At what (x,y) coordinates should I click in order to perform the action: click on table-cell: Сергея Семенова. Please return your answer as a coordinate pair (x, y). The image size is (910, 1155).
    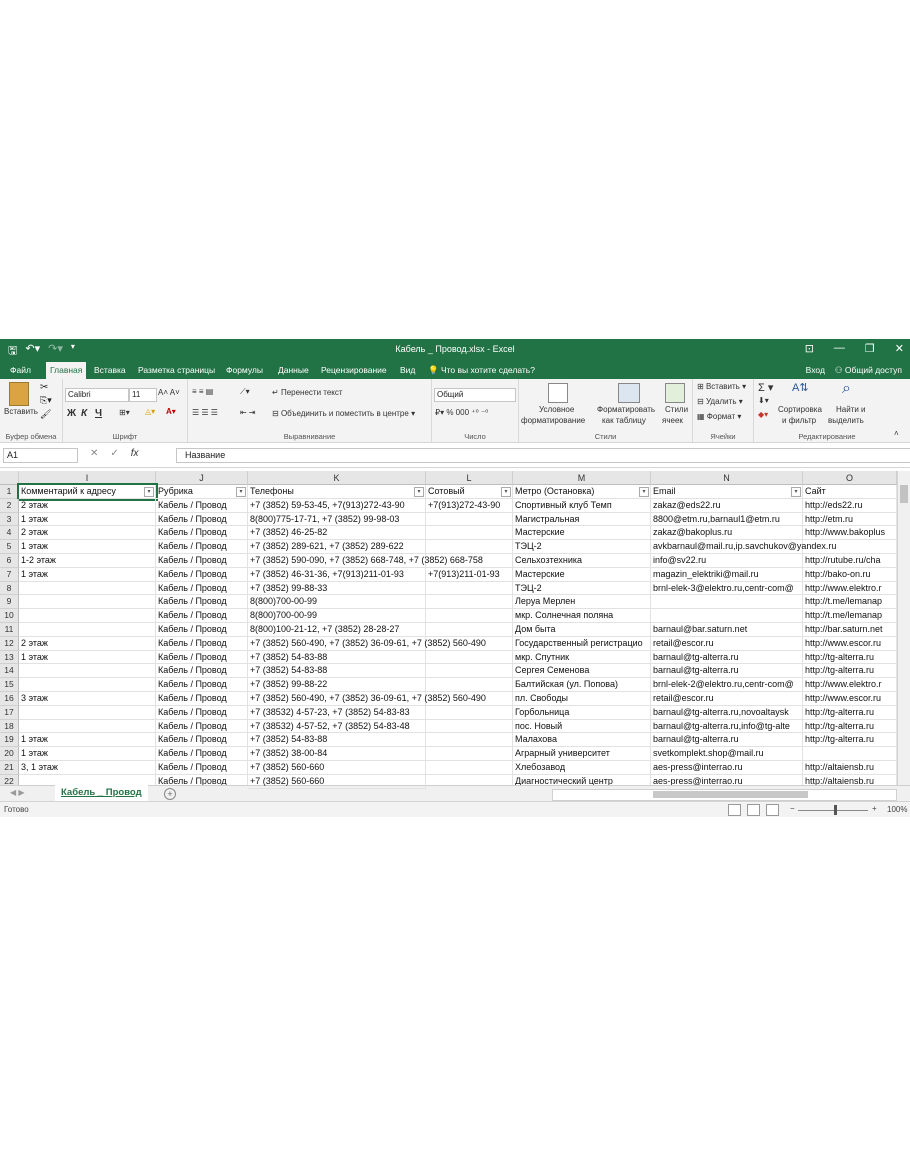
    Looking at the image, I should click on (582, 671).